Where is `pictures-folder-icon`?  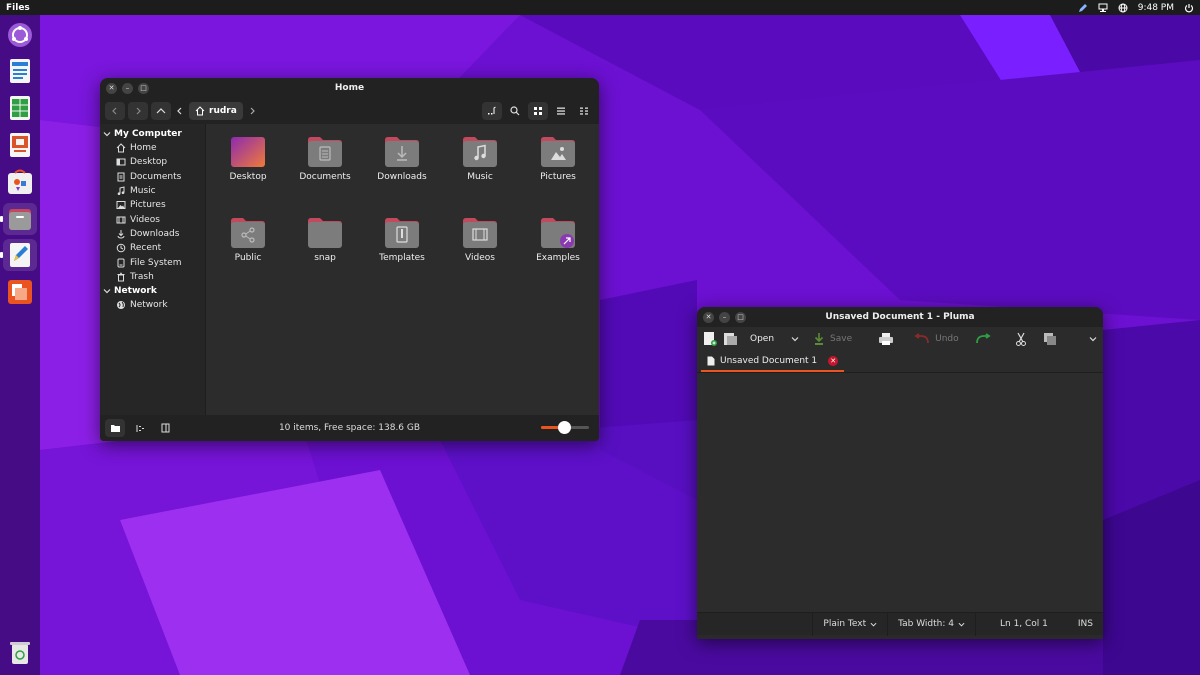
pictures-folder-icon is located at coordinates (558, 152).